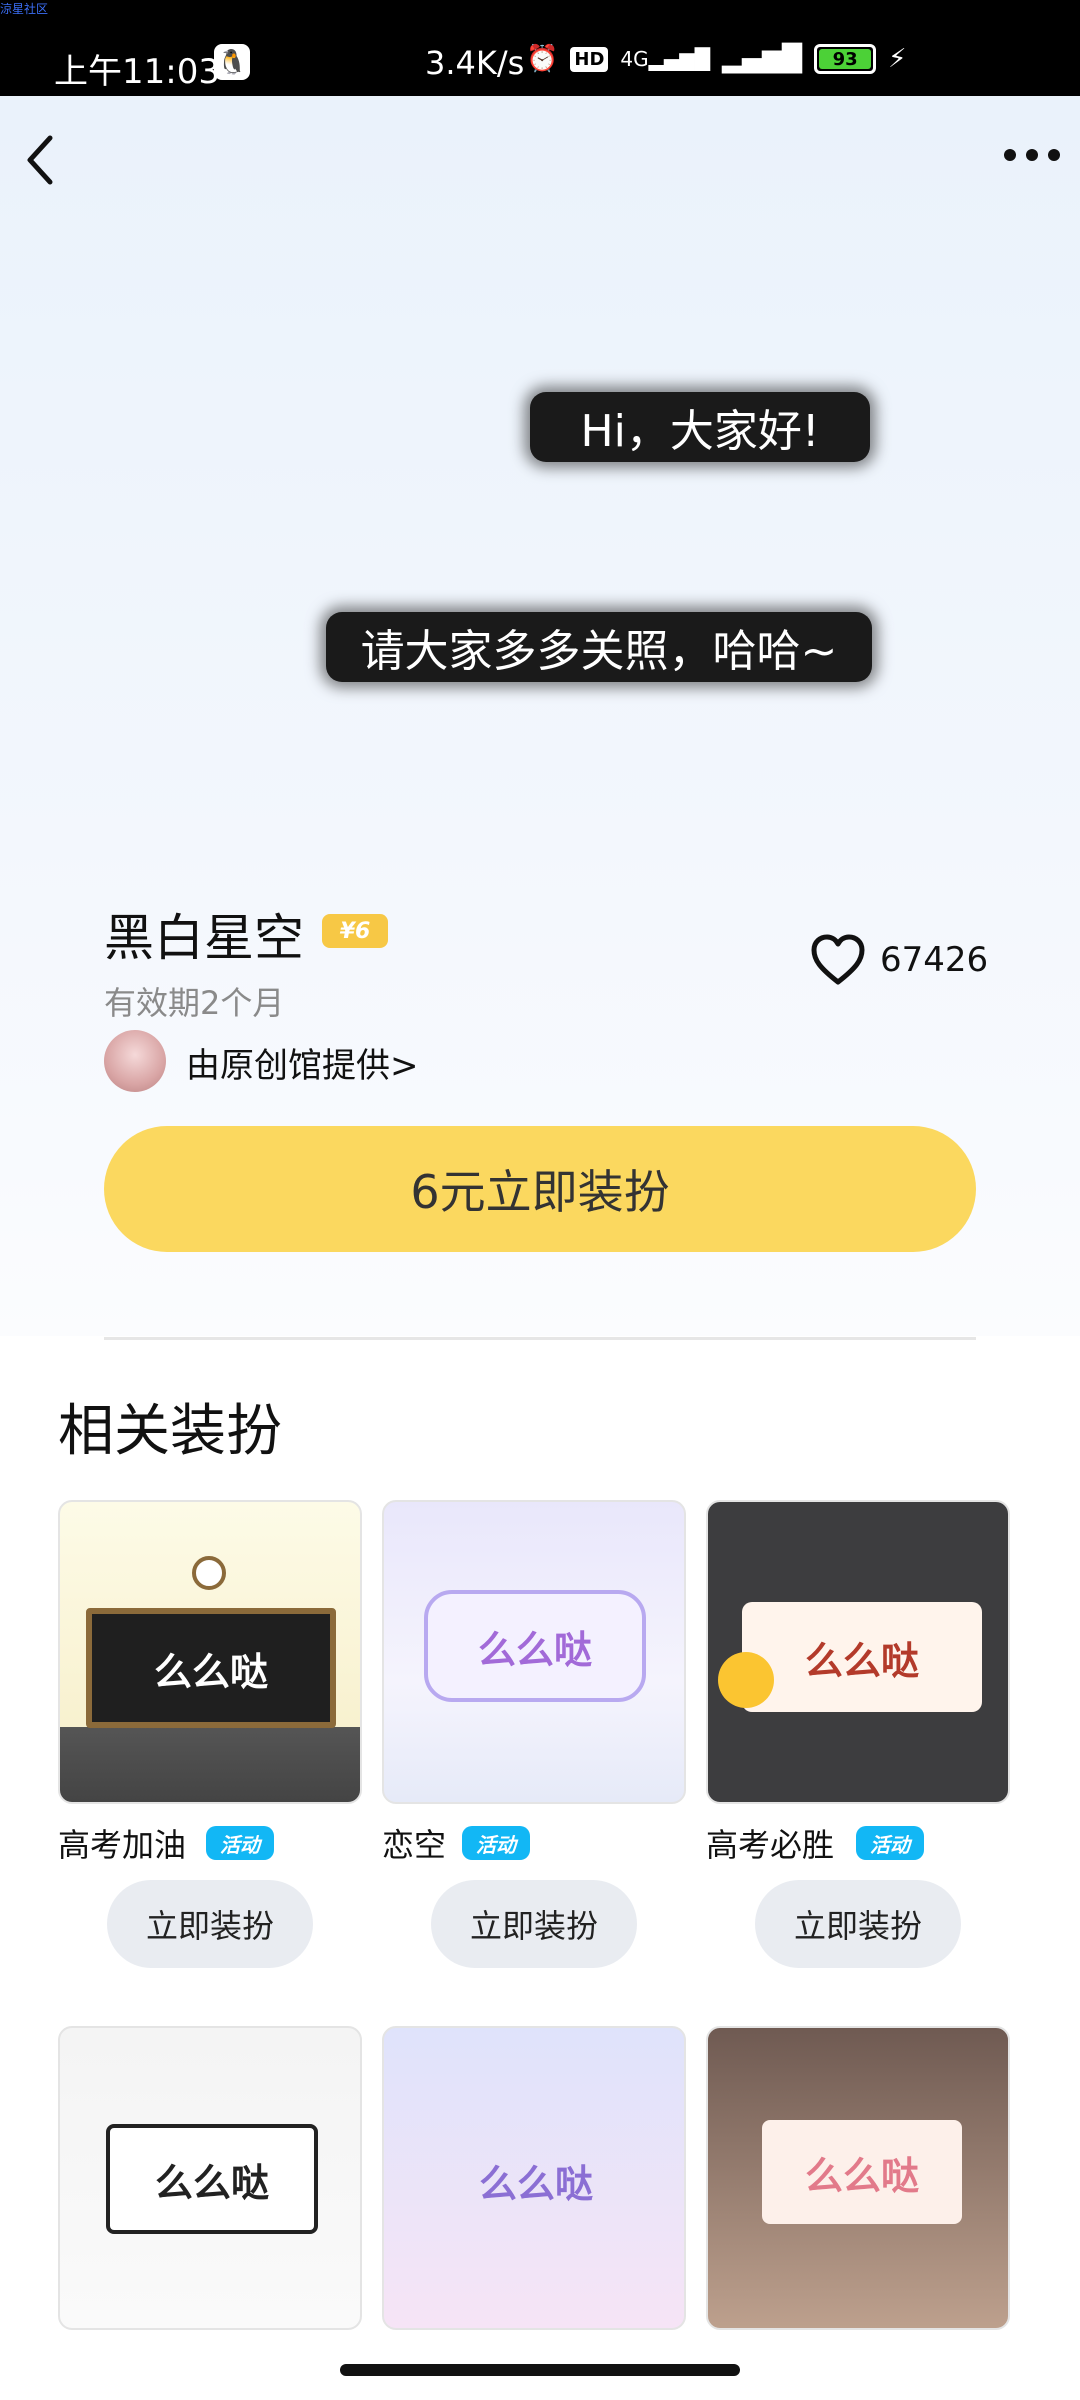  What do you see at coordinates (589, 59) in the screenshot?
I see `hd-icon: HD` at bounding box center [589, 59].